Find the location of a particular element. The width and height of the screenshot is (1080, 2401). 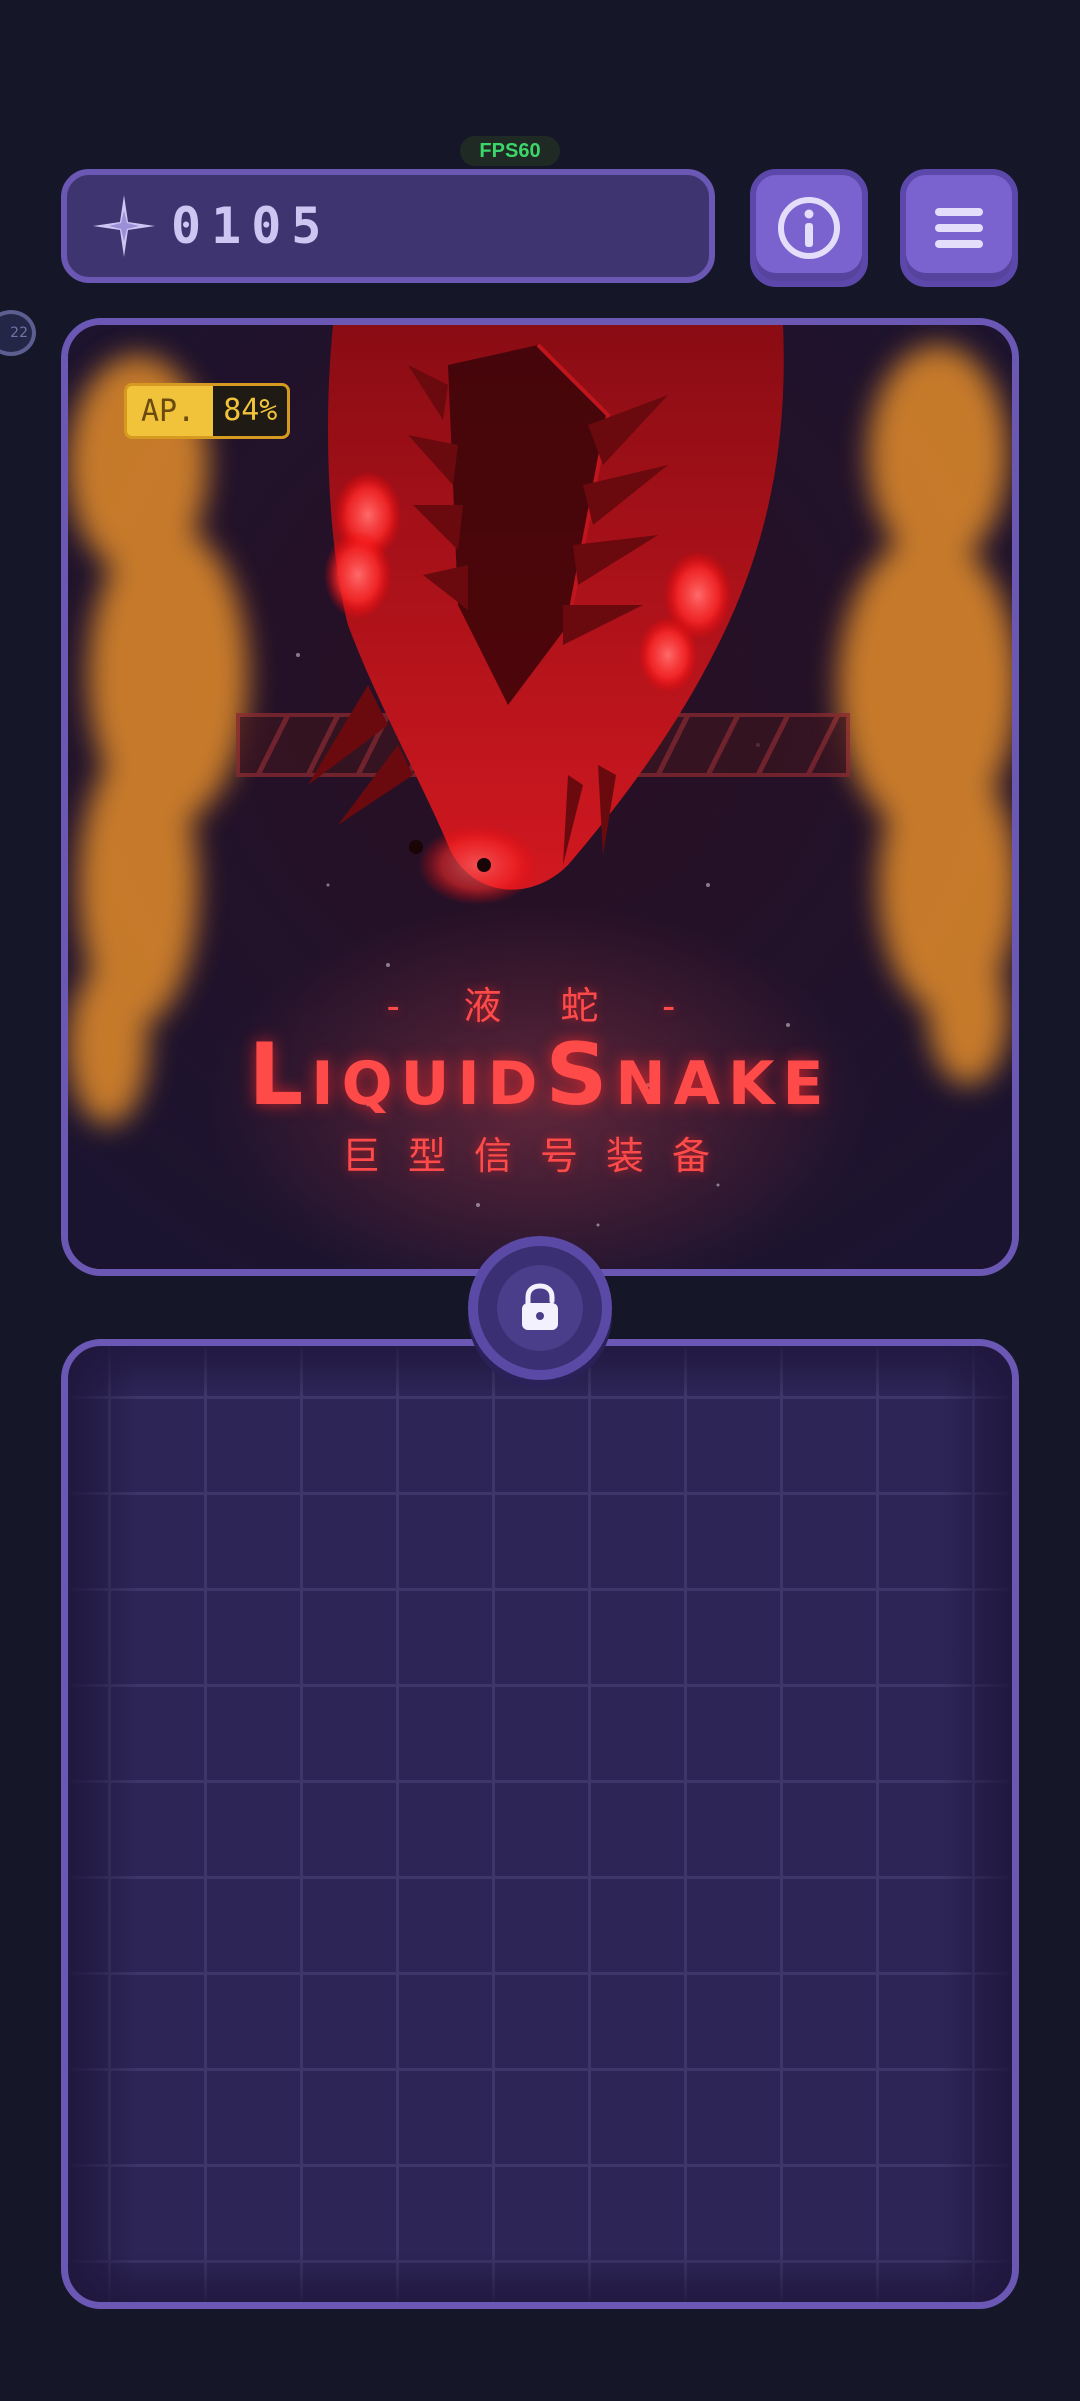

ap-badge: AP. 84% is located at coordinates (207, 411).